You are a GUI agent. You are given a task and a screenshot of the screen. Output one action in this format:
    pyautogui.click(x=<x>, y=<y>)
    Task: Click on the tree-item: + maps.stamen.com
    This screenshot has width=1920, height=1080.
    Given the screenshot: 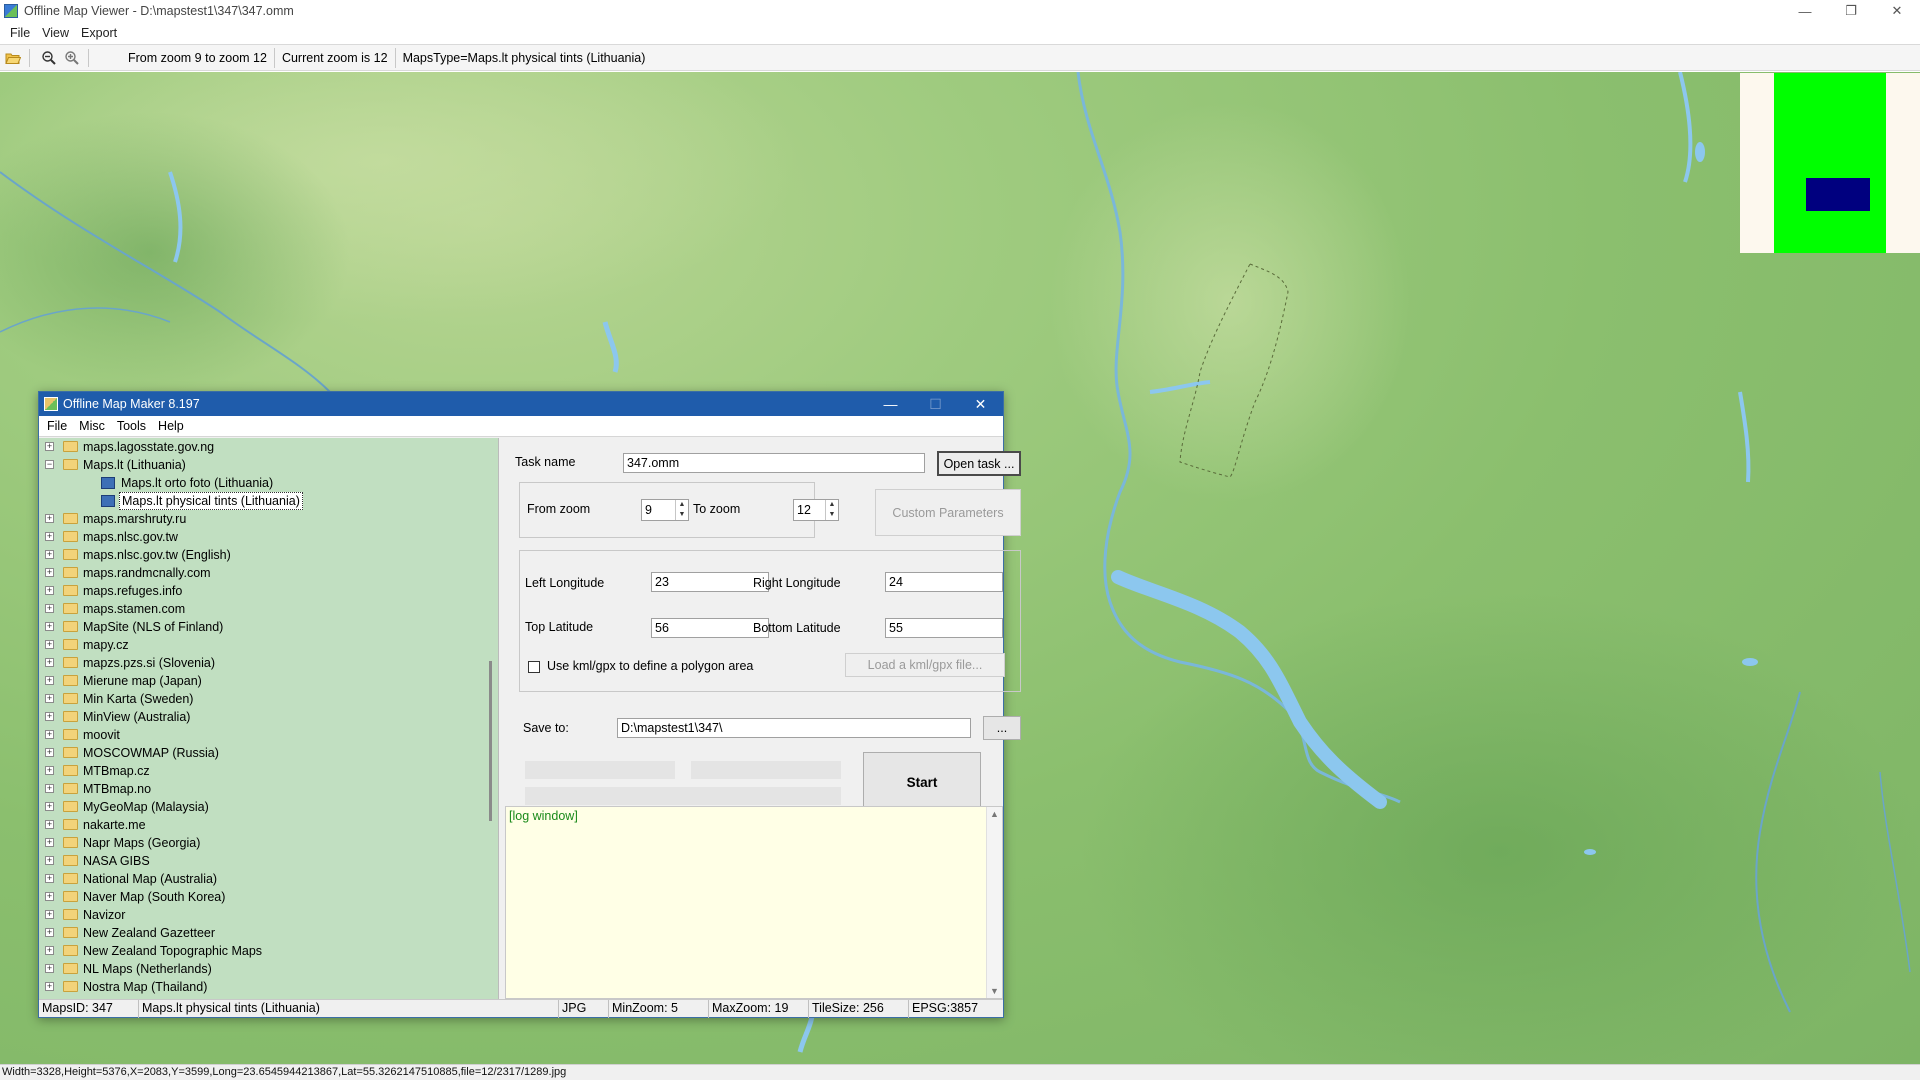 What is the action you would take?
    pyautogui.click(x=268, y=609)
    